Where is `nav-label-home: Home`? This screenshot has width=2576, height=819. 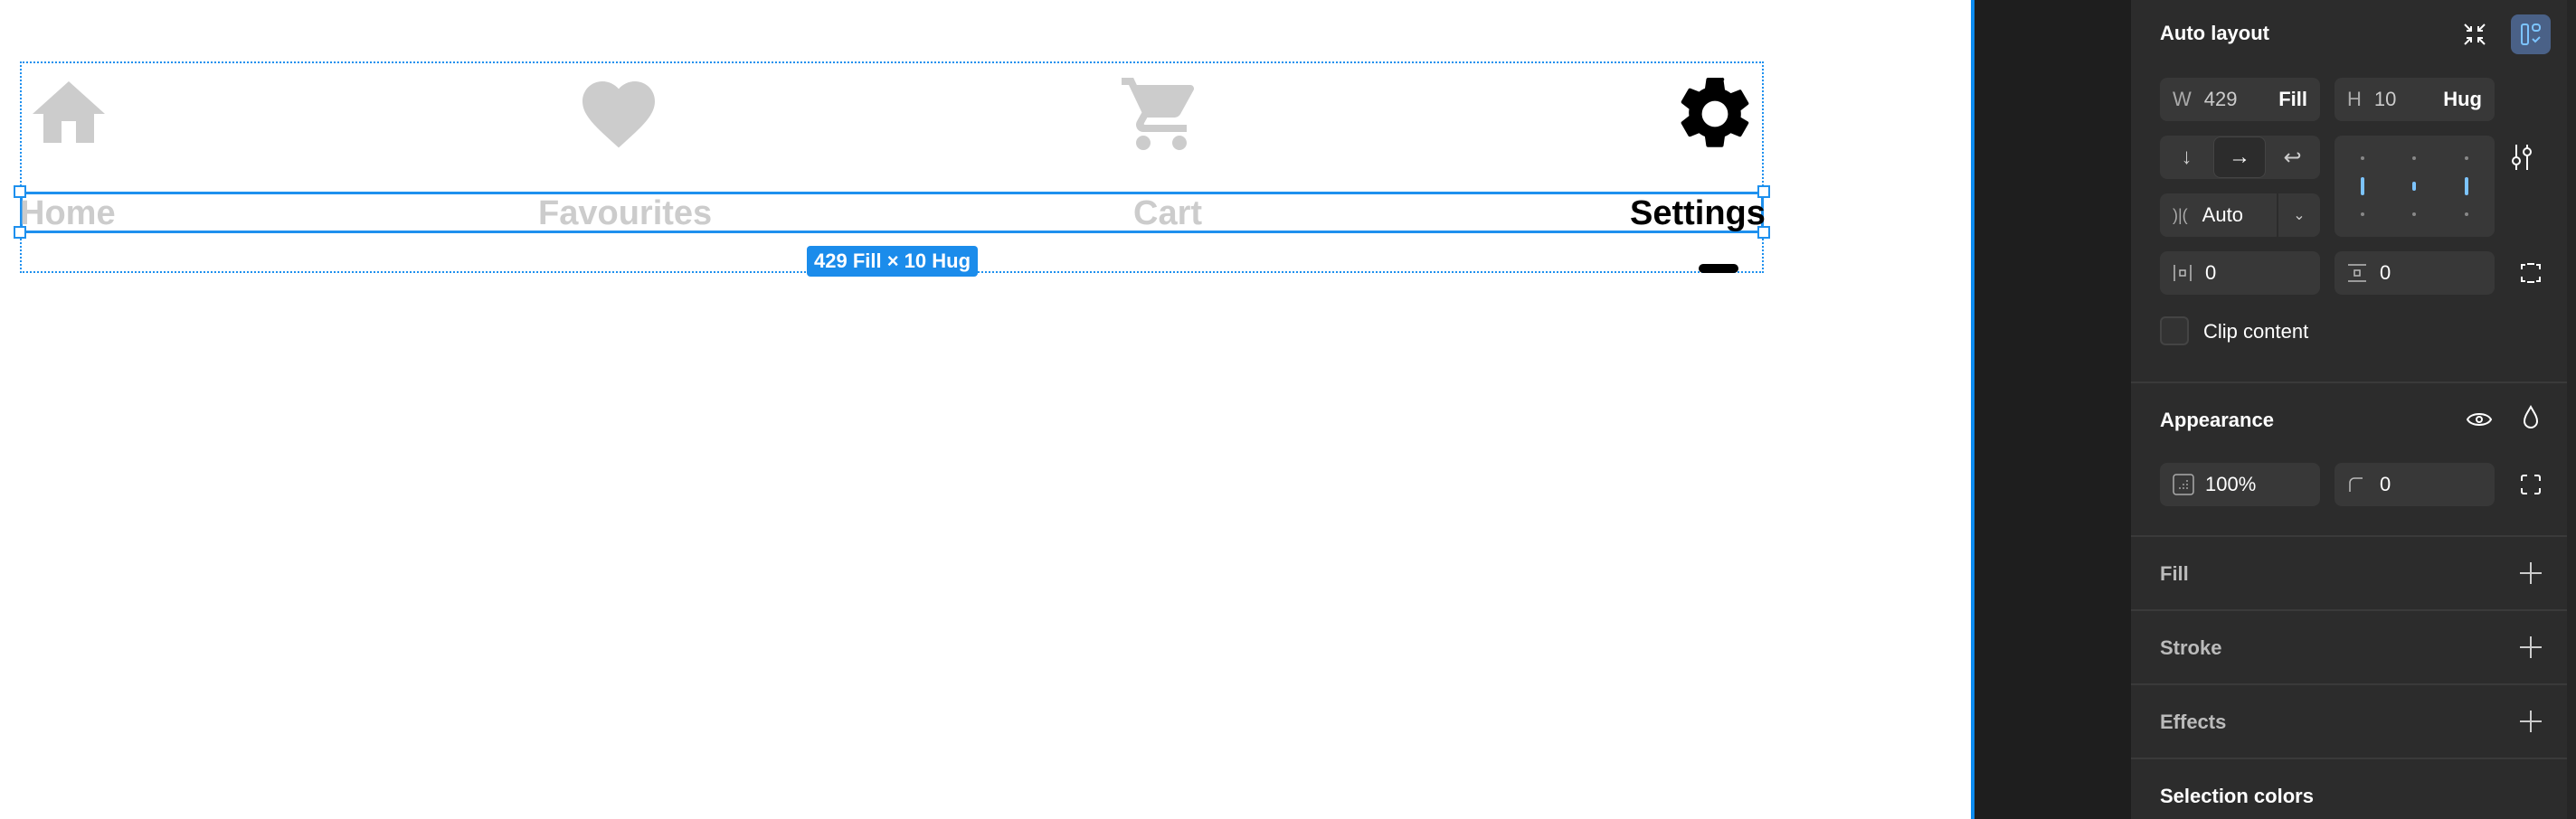
nav-label-home: Home is located at coordinates (68, 213).